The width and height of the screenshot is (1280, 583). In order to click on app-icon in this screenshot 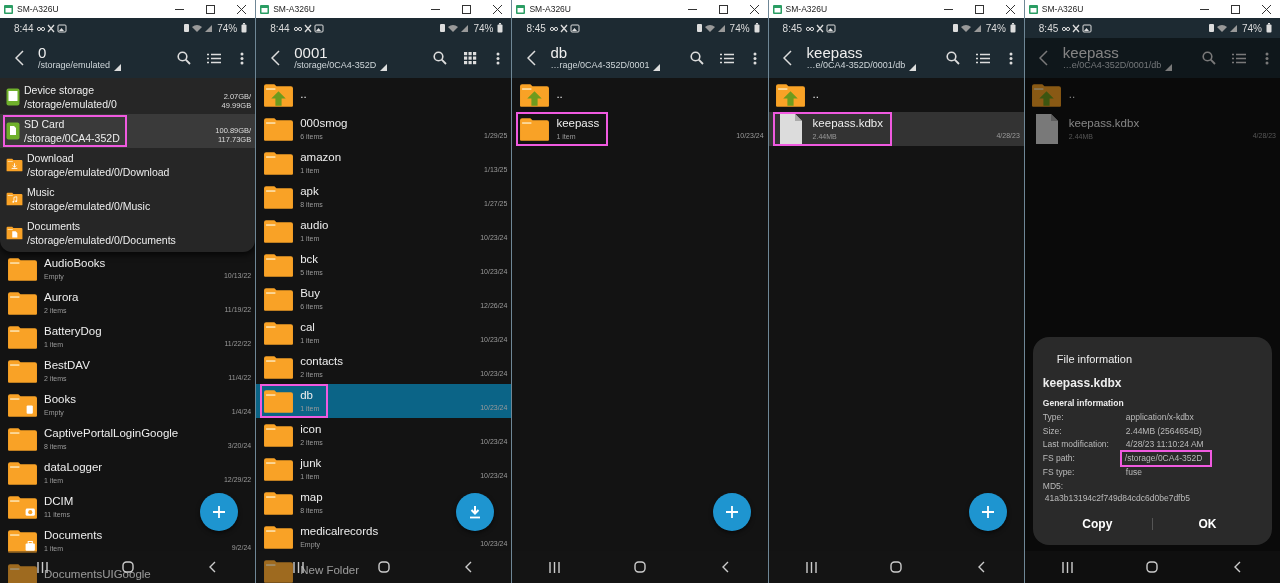, I will do `click(1033, 9)`.